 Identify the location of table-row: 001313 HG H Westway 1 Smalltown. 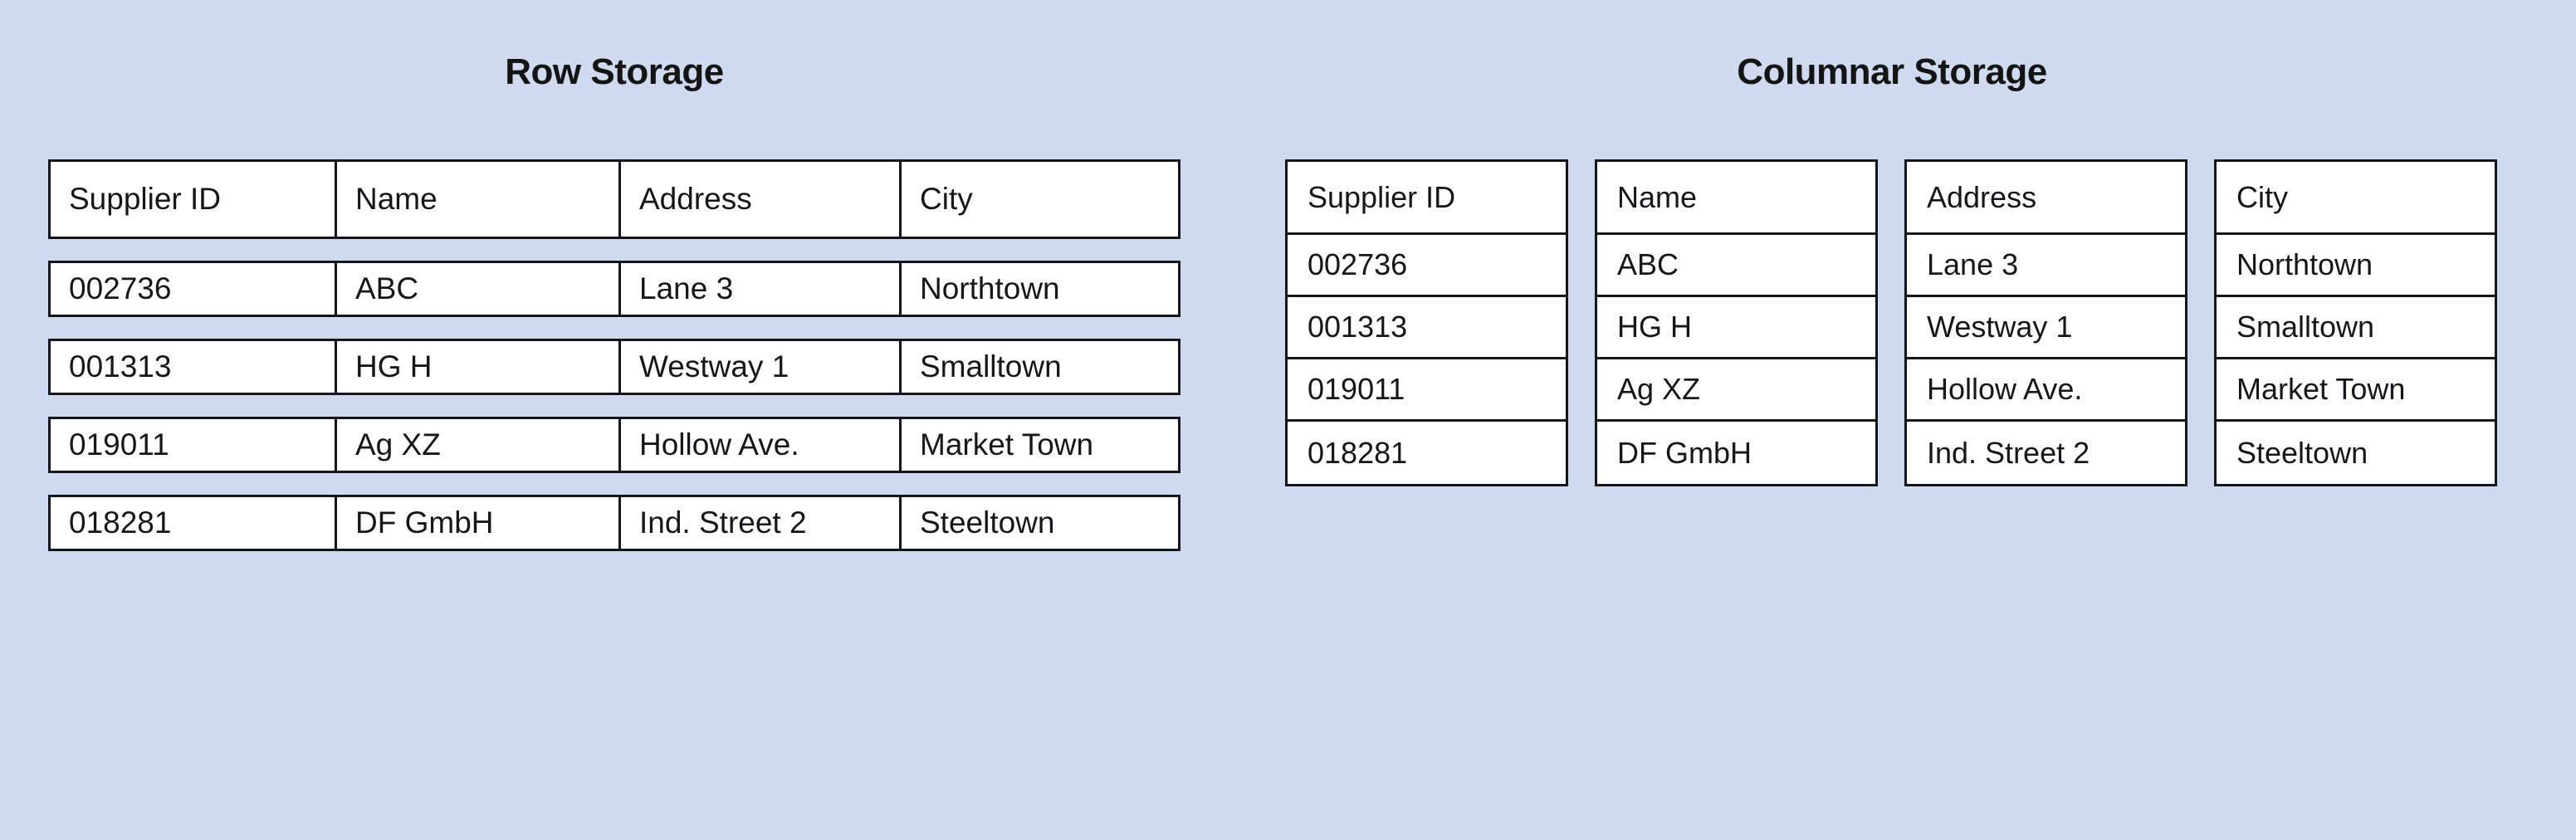
(614, 367).